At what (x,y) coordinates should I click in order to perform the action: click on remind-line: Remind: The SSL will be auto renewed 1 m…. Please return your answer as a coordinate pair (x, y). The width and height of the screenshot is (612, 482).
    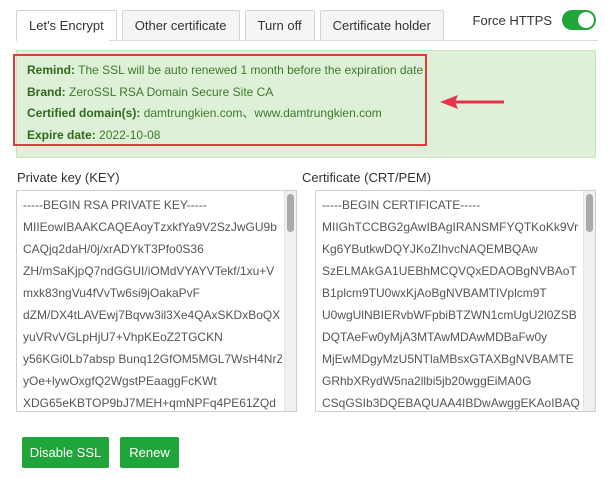
    Looking at the image, I should click on (225, 73).